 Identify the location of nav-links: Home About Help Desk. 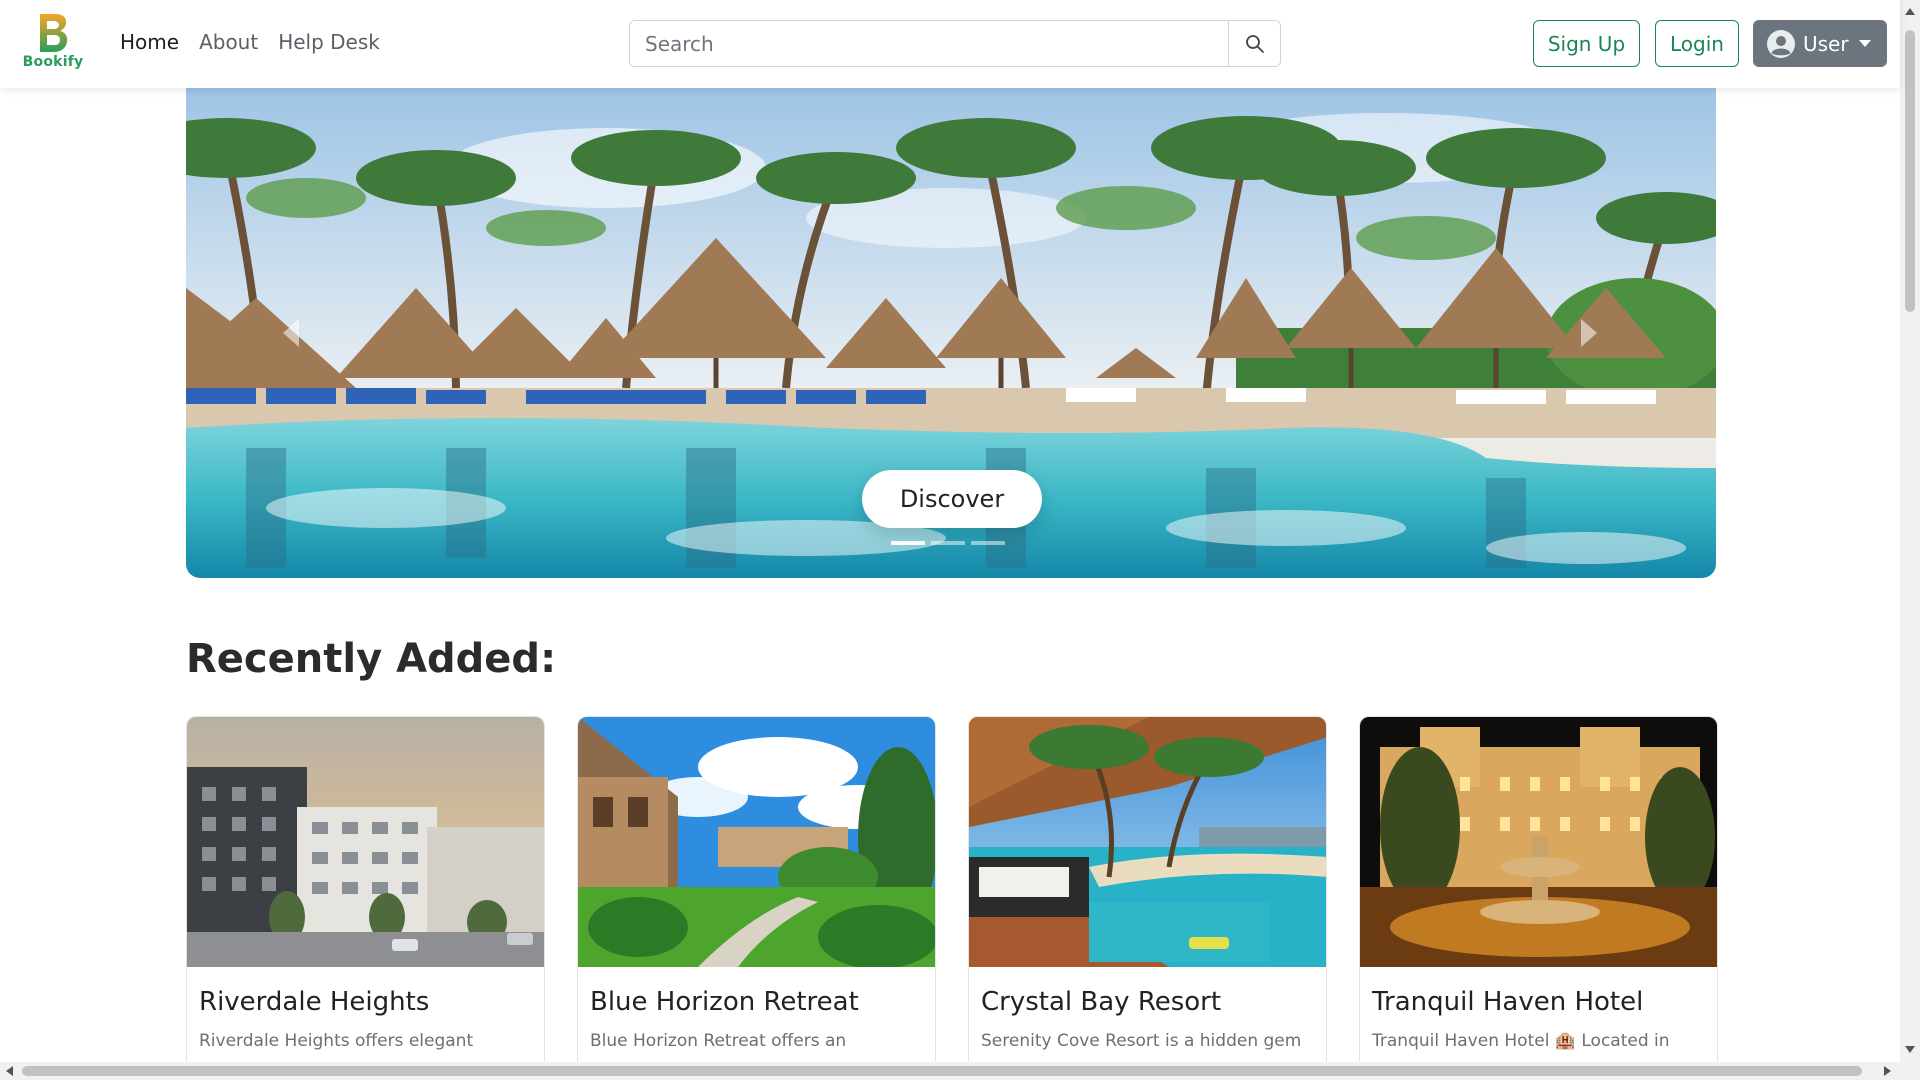
(250, 42).